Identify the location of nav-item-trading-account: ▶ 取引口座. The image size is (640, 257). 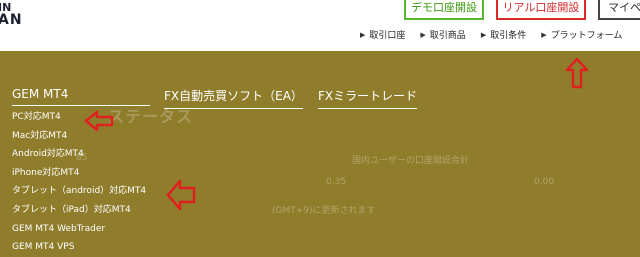
(383, 35).